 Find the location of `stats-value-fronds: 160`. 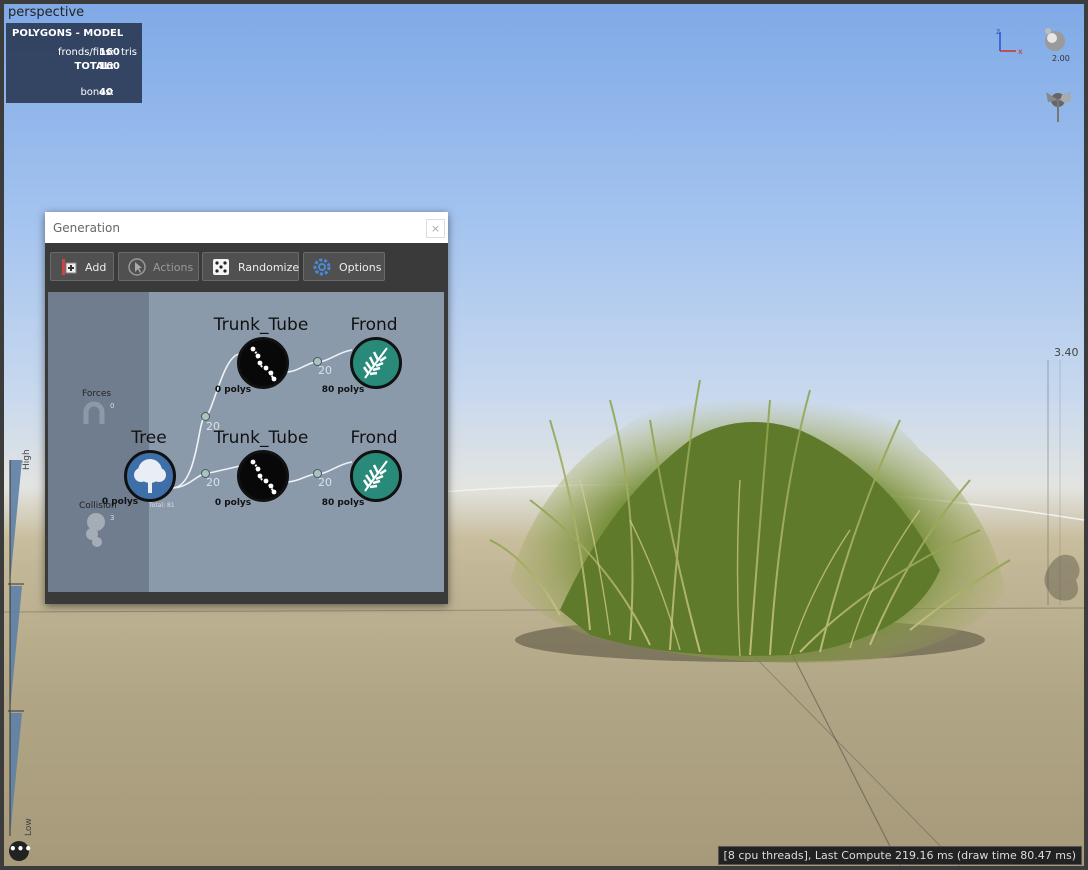

stats-value-fronds: 160 is located at coordinates (109, 52).